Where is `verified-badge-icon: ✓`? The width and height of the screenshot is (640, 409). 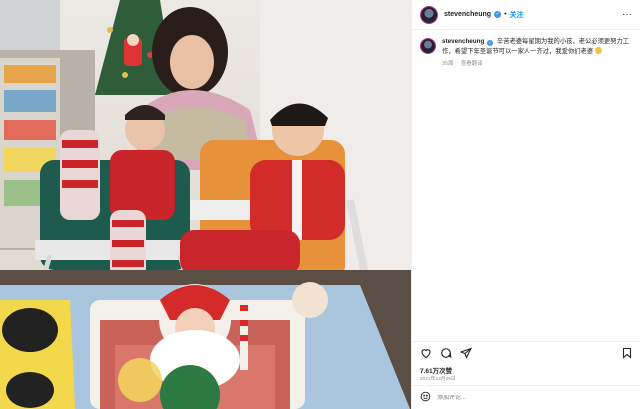
verified-badge-icon: ✓ is located at coordinates (498, 14).